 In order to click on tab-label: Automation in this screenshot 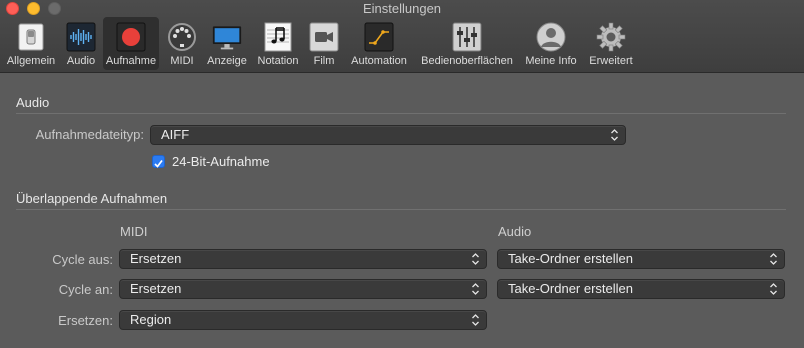, I will do `click(379, 61)`.